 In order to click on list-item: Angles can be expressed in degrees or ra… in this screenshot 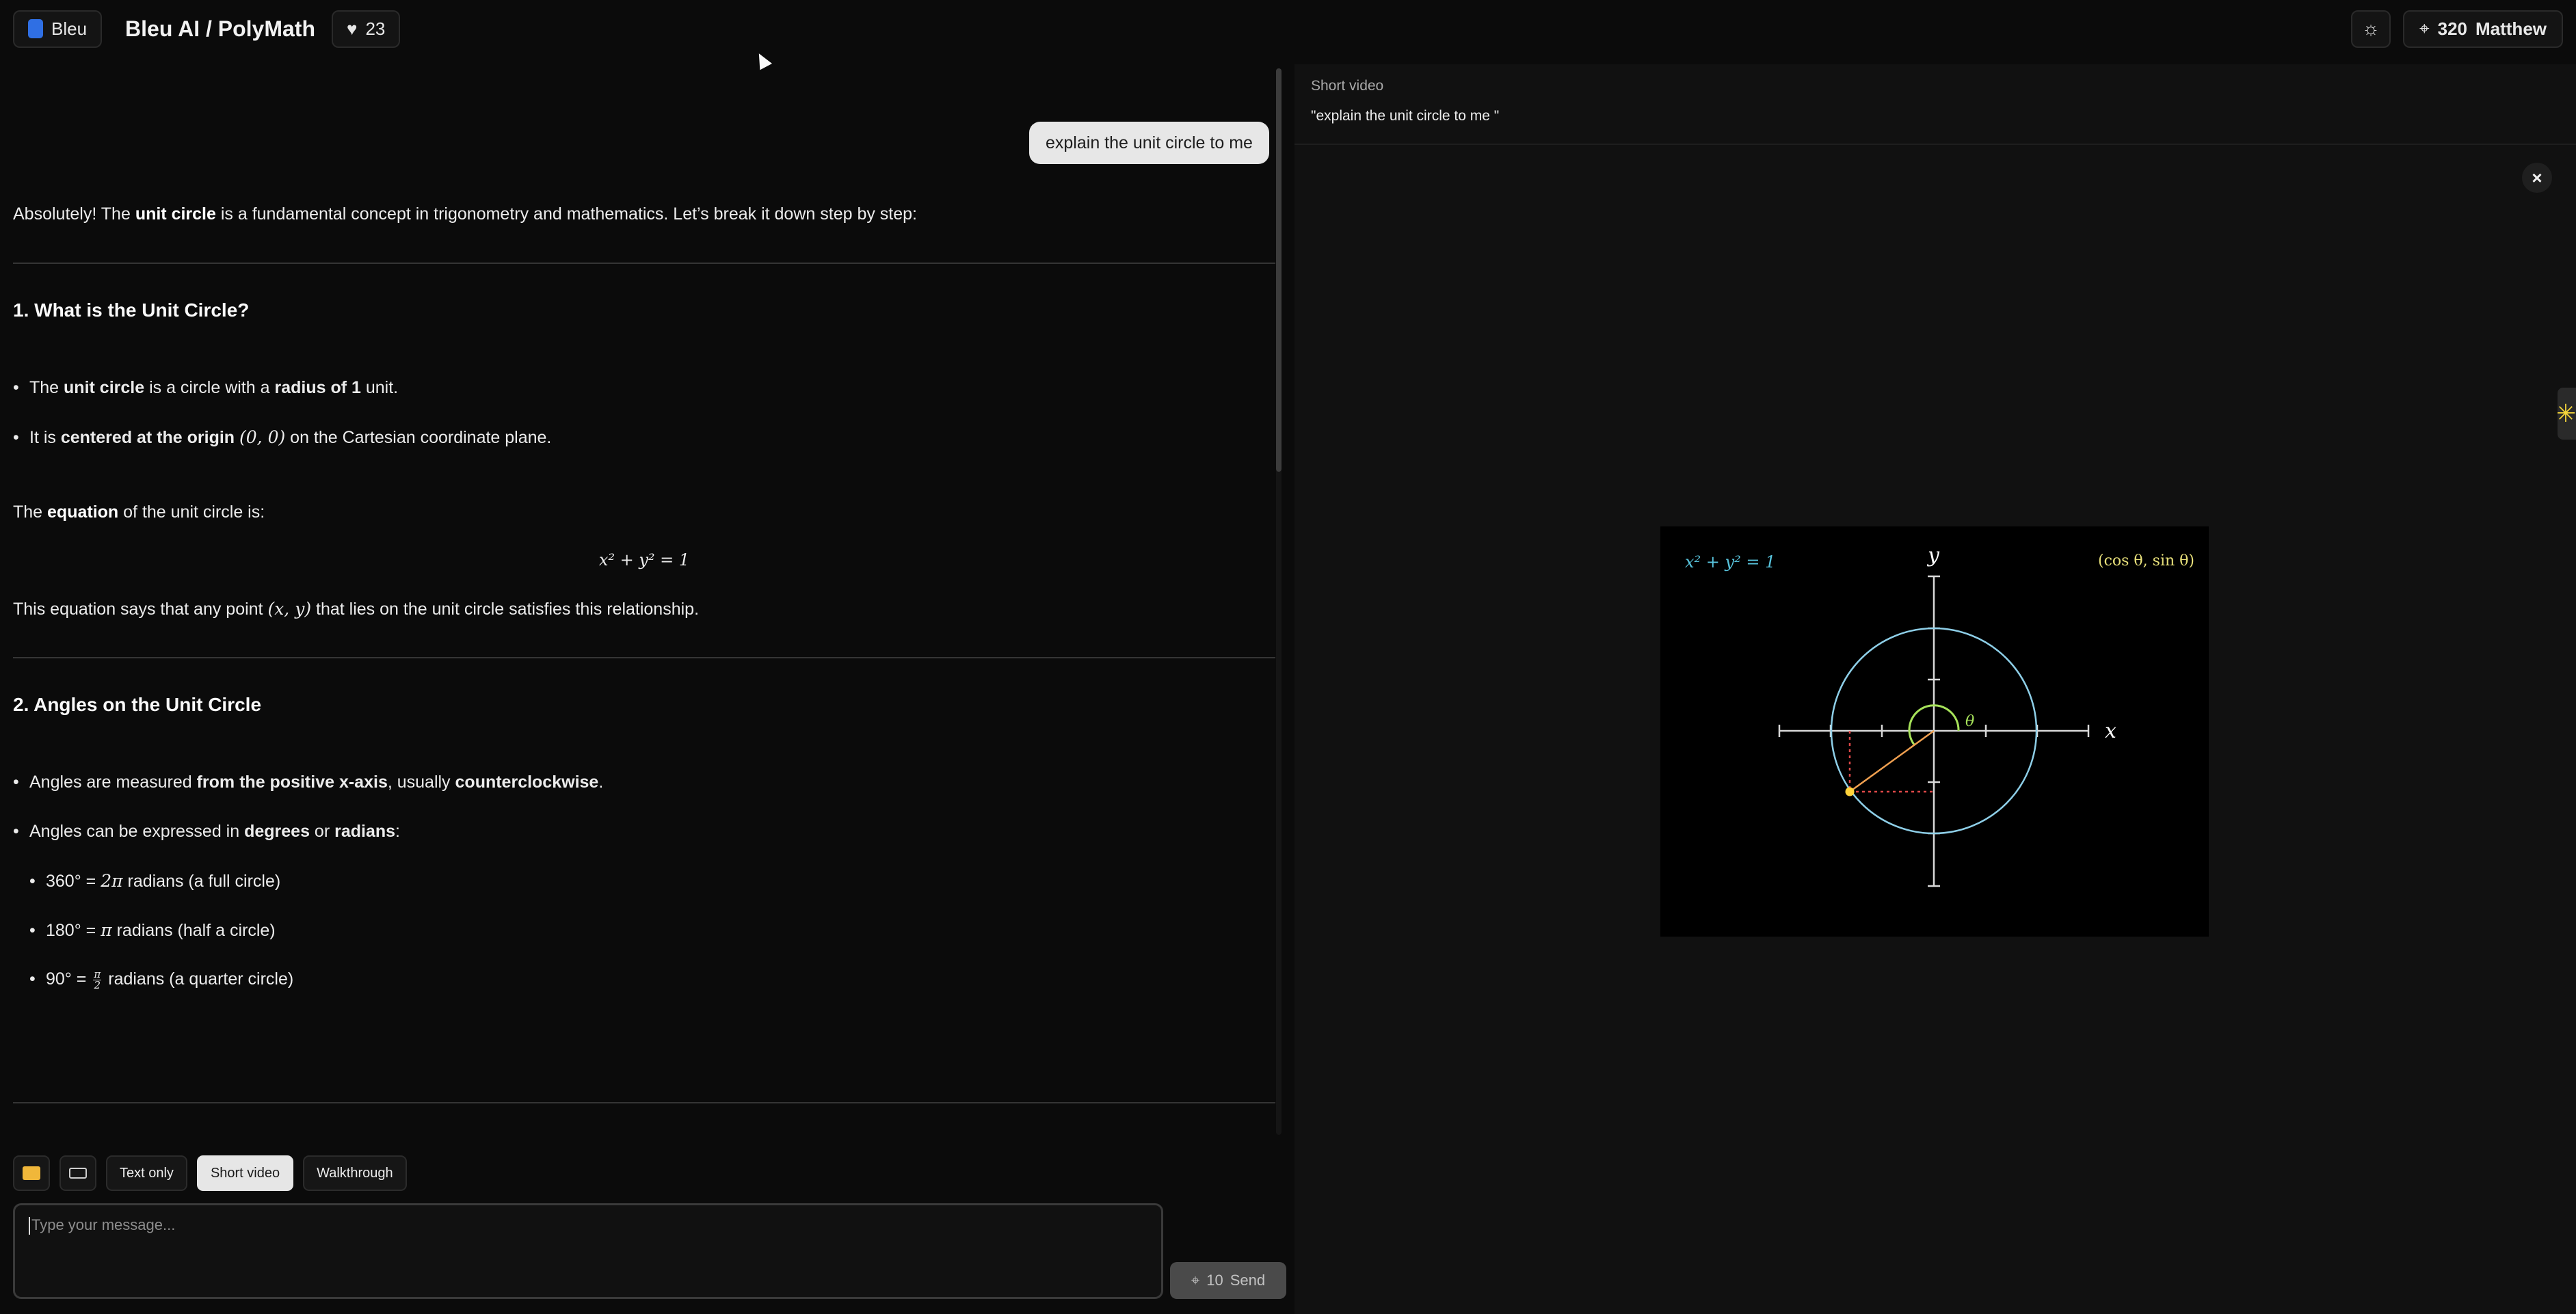, I will do `click(206, 832)`.